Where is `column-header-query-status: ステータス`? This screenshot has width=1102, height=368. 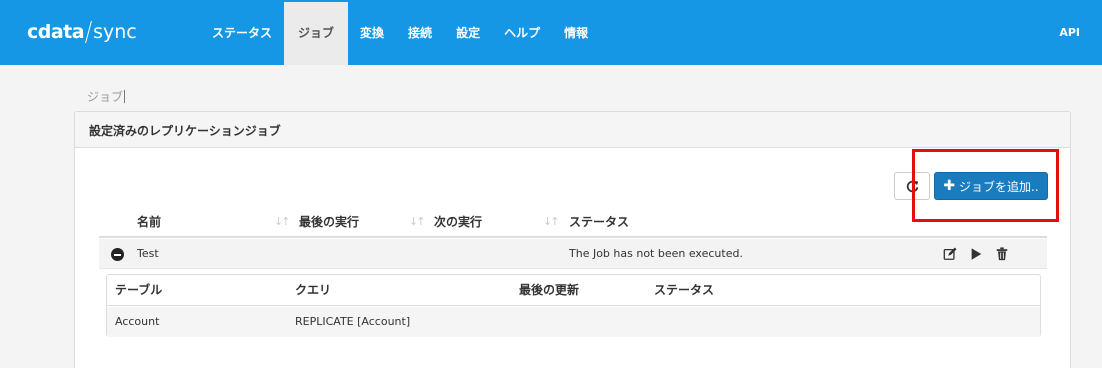
column-header-query-status: ステータス is located at coordinates (684, 290).